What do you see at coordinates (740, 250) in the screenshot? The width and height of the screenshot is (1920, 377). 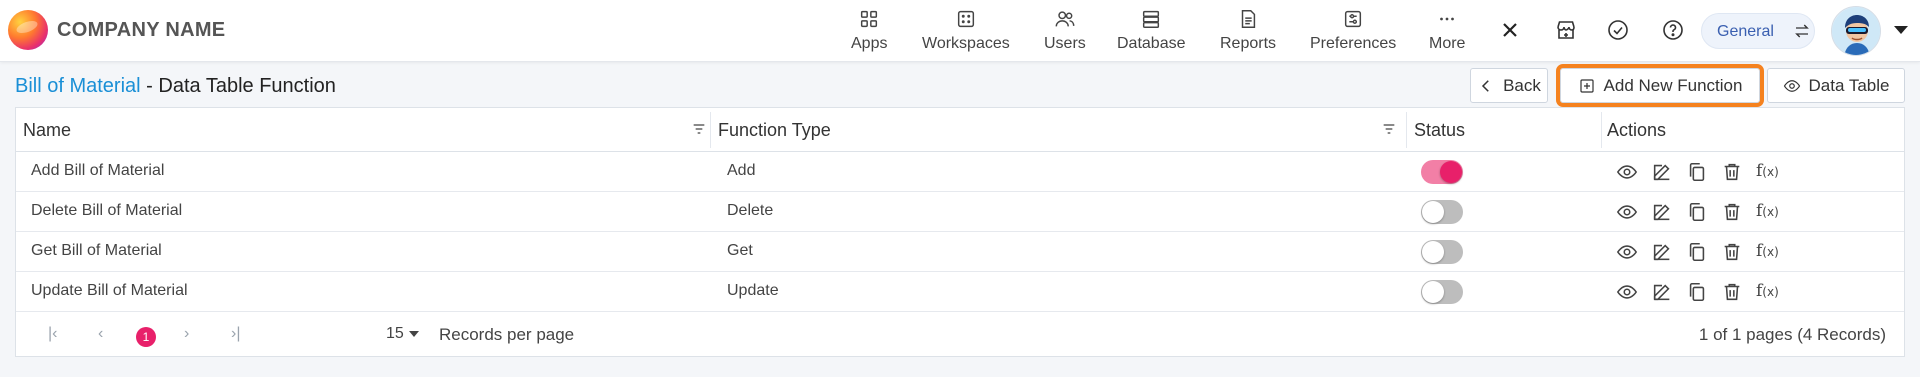 I see `cell-function-type: Get` at bounding box center [740, 250].